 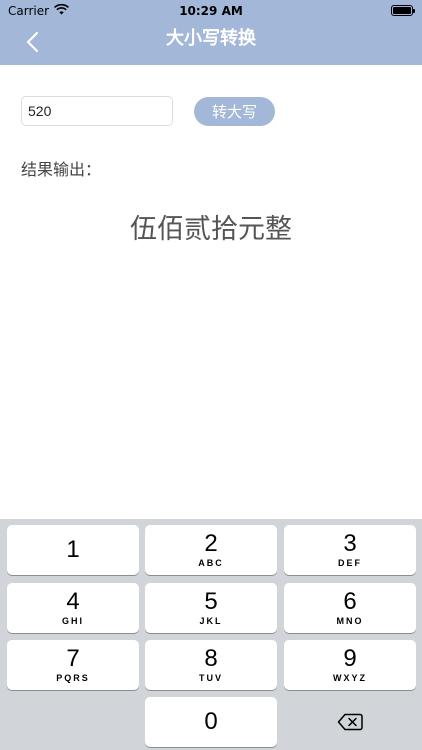 What do you see at coordinates (350, 678) in the screenshot?
I see `key-letters: WXYZ` at bounding box center [350, 678].